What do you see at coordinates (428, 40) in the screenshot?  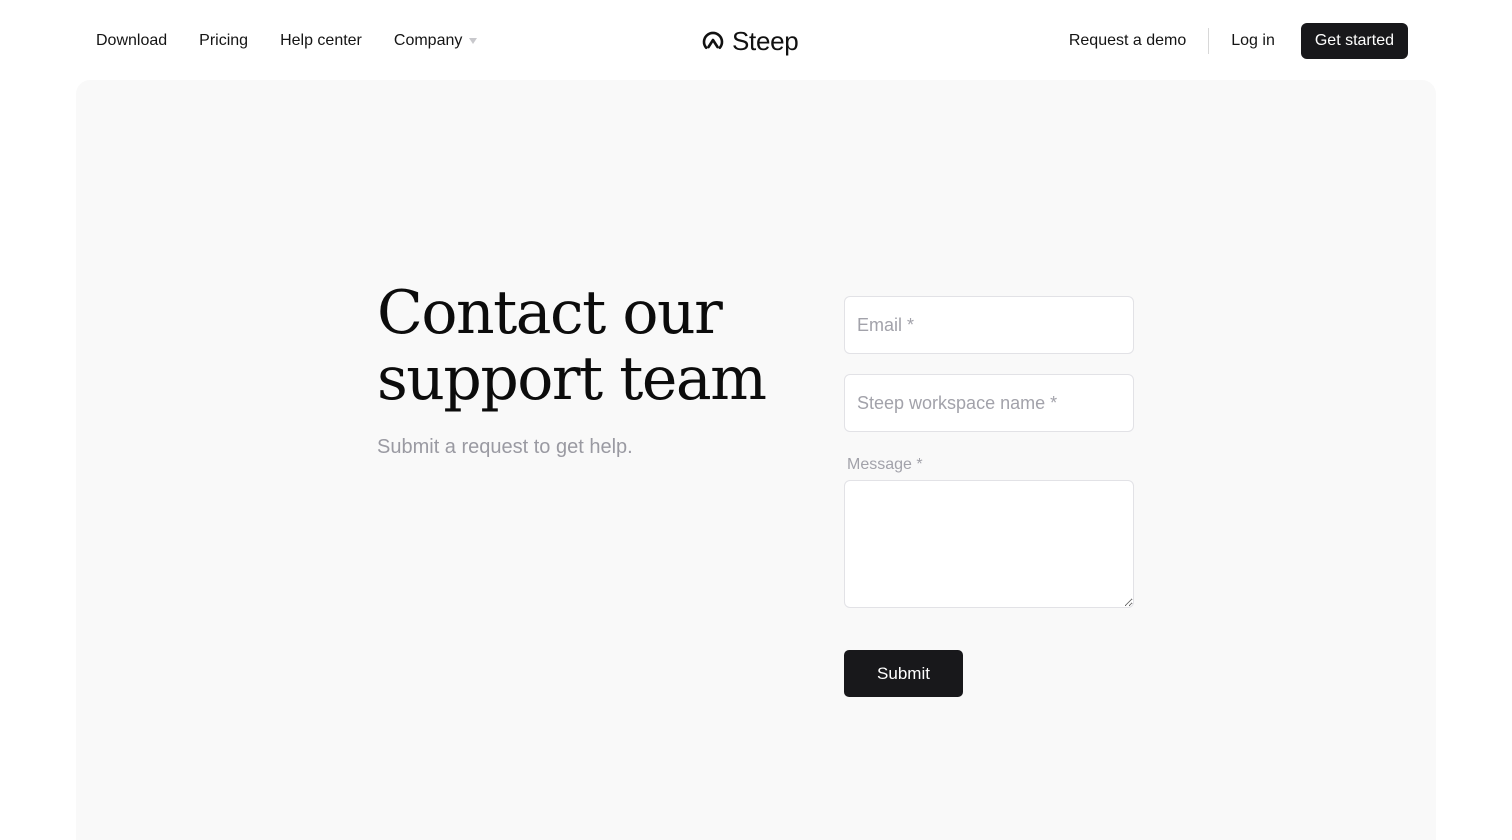 I see `nav-company-label: Company` at bounding box center [428, 40].